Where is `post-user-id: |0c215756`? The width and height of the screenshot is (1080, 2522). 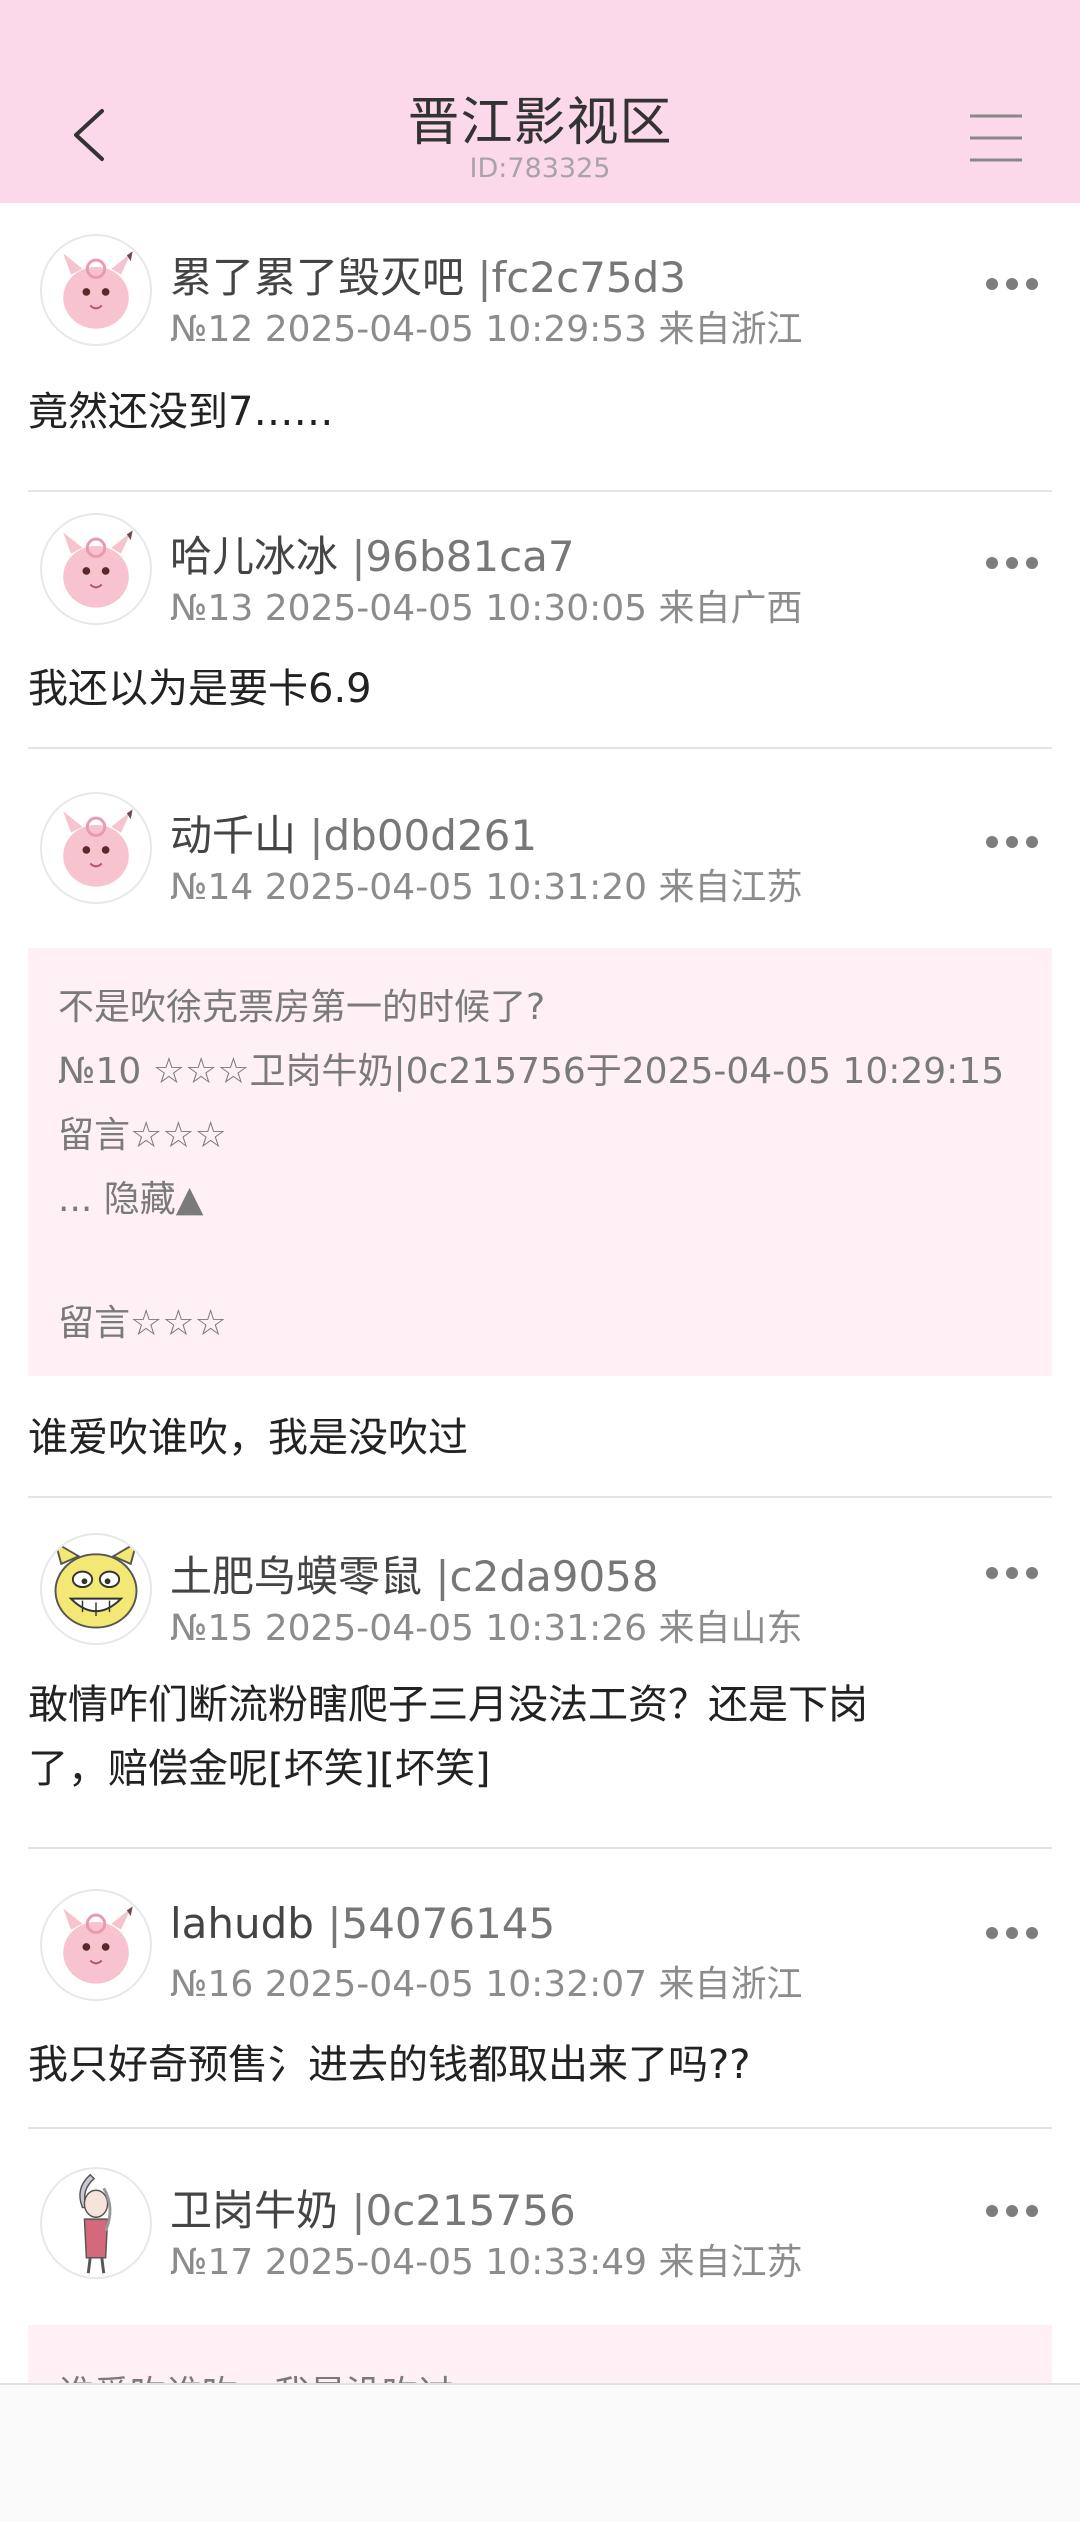 post-user-id: |0c215756 is located at coordinates (457, 2210).